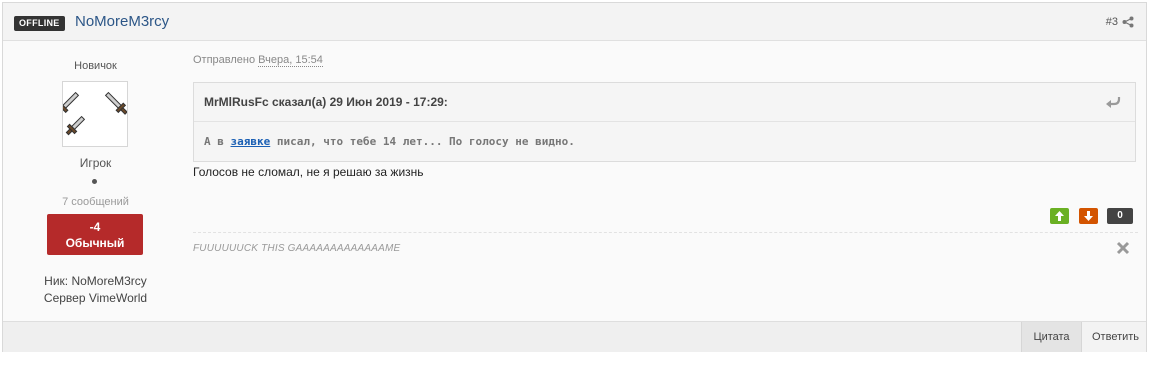 This screenshot has height=365, width=1163. I want to click on user-nick: Ник: NoMoreM3rcy, so click(95, 281).